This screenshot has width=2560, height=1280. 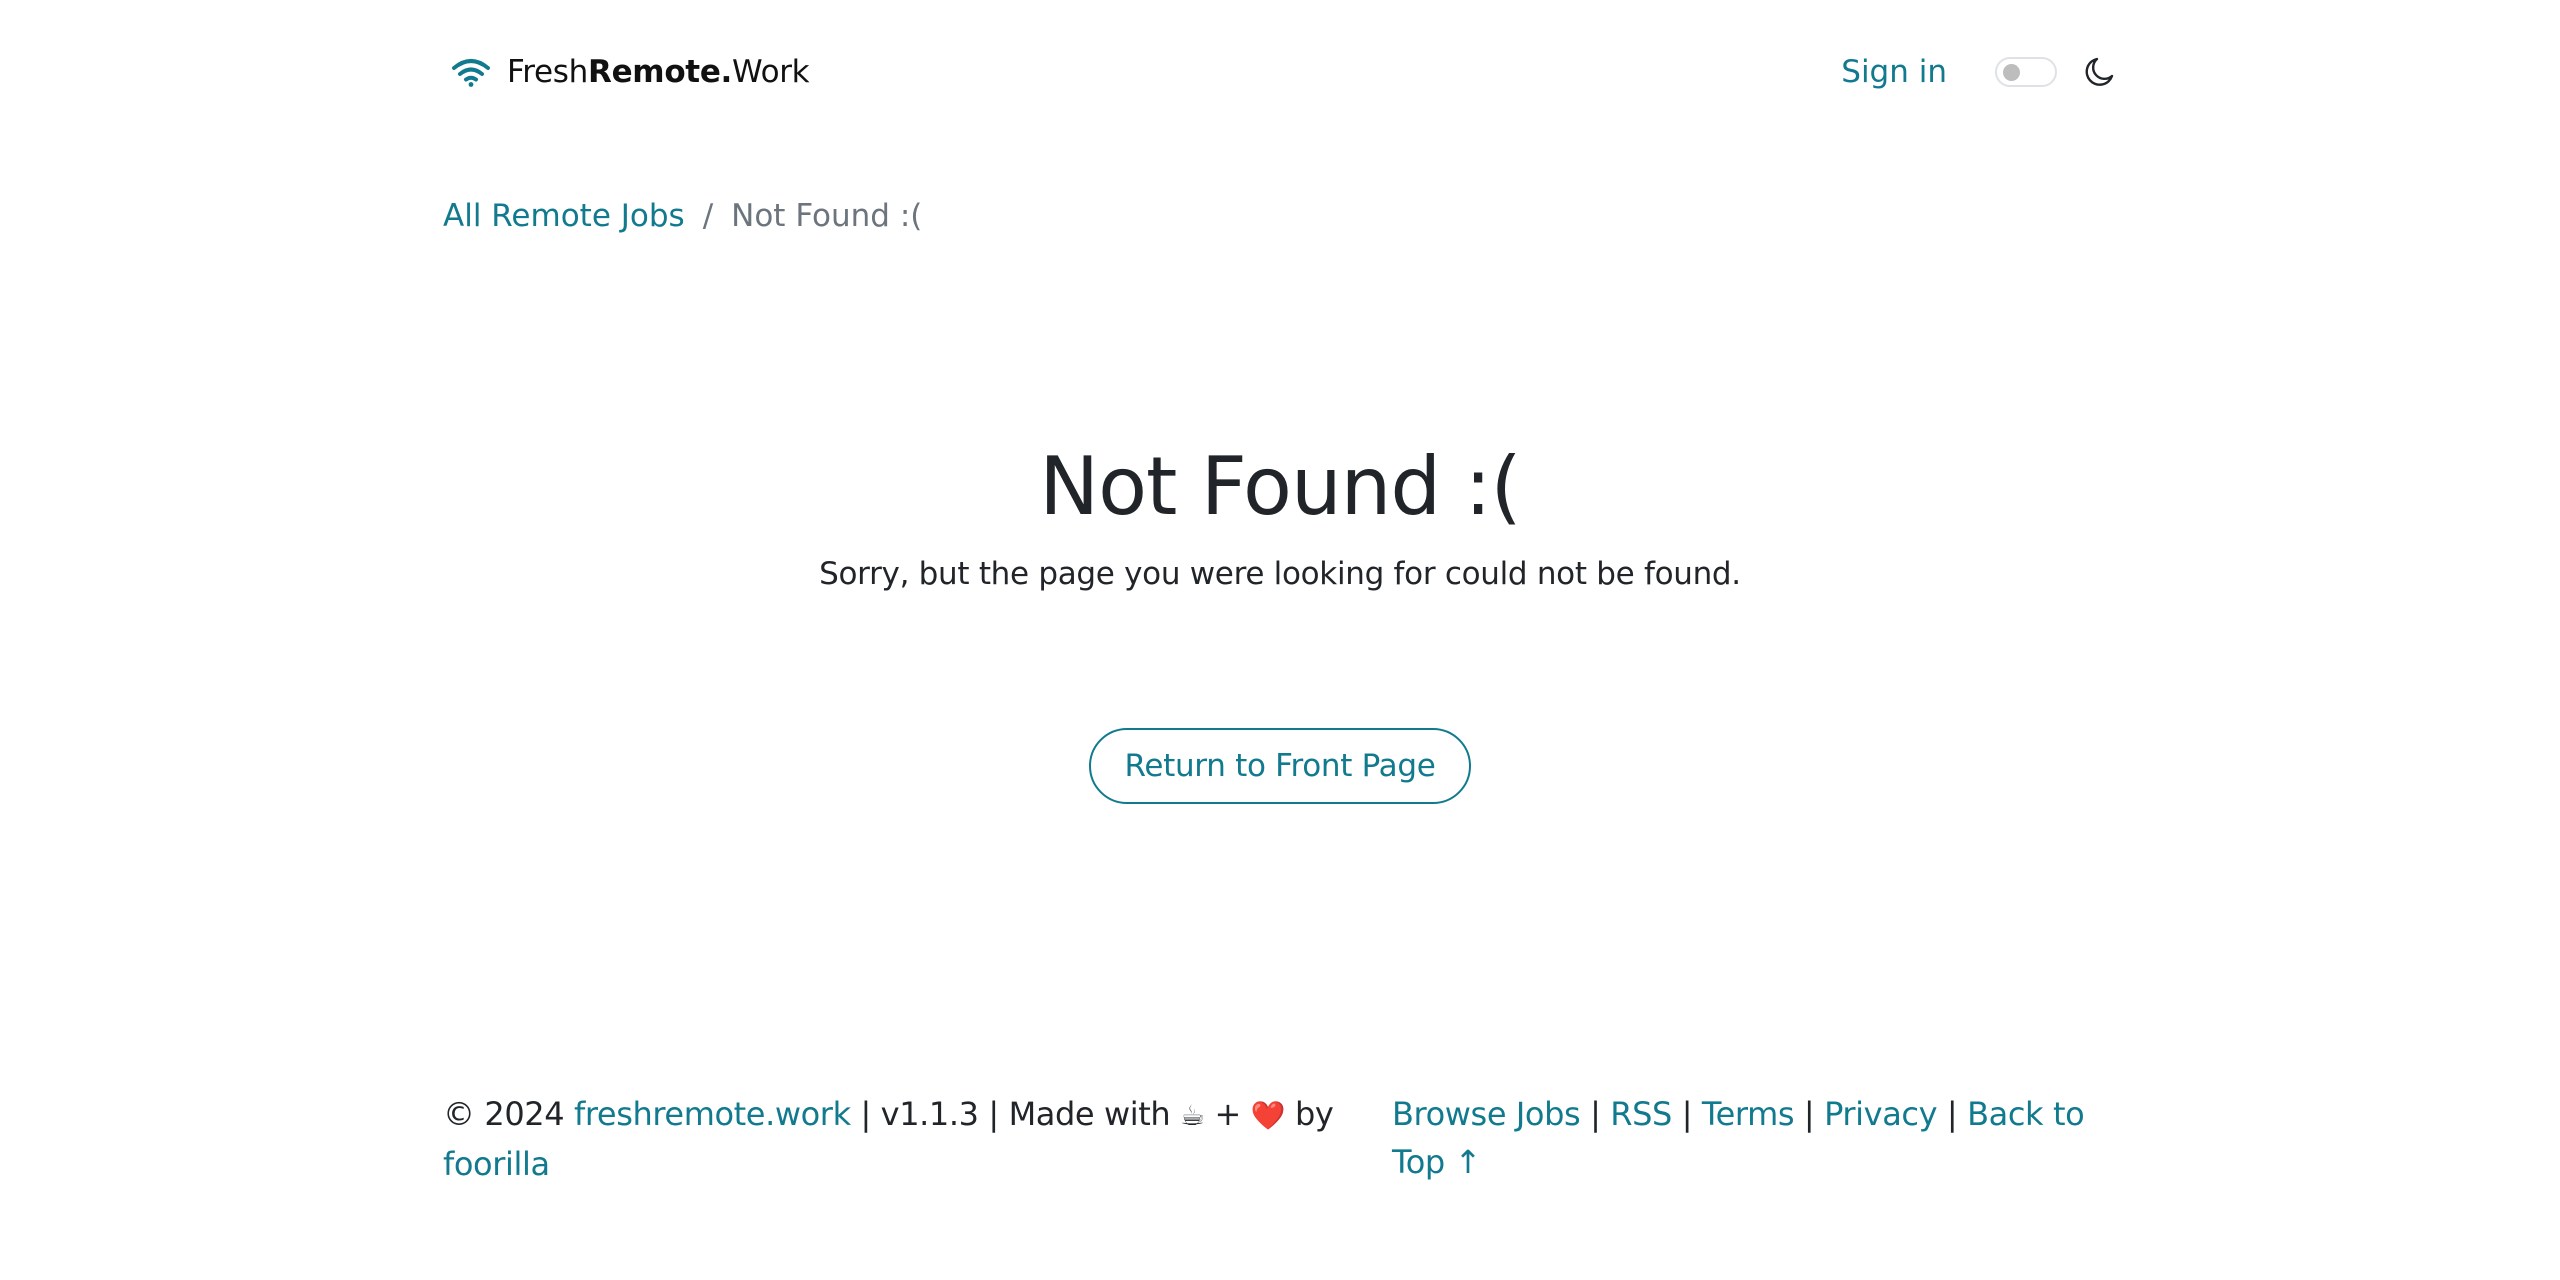 What do you see at coordinates (1486, 1114) in the screenshot?
I see `footer-link-browse-jobs: Browse Jobs` at bounding box center [1486, 1114].